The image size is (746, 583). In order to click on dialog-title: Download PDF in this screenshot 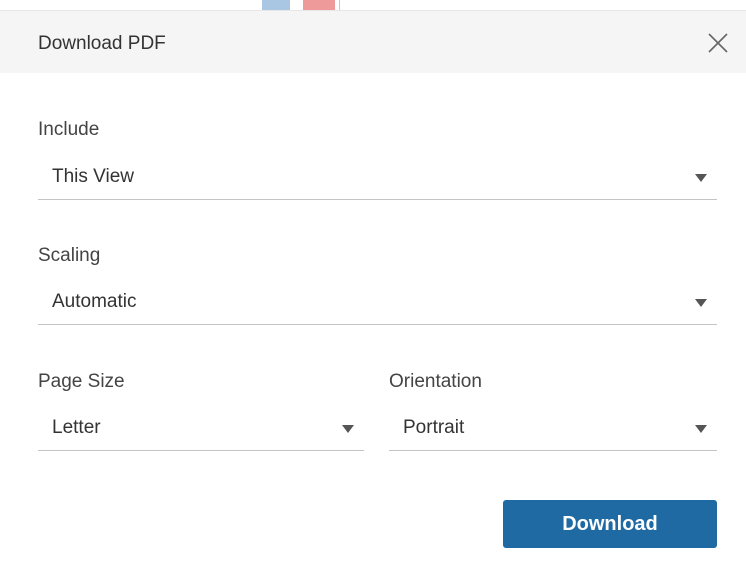, I will do `click(102, 43)`.